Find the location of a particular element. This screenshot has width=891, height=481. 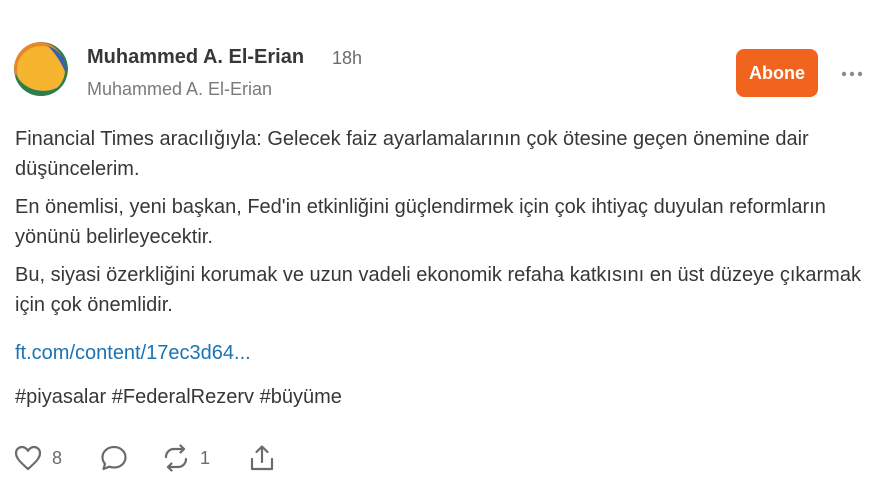

more-options-button is located at coordinates (852, 74).